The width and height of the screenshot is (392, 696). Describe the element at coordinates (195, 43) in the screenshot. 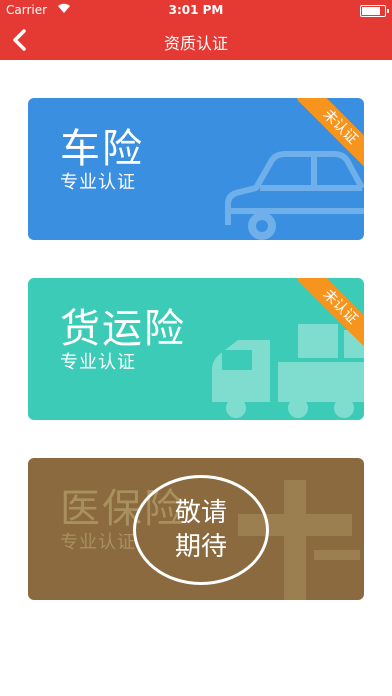

I see `page-title: 资质认证` at that location.